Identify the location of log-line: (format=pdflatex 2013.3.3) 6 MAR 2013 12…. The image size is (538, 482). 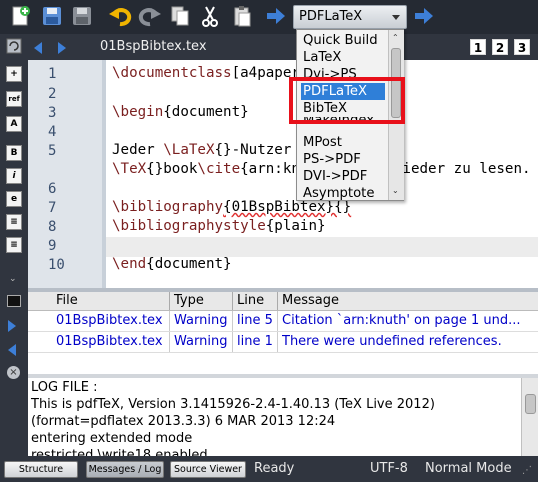
(183, 421).